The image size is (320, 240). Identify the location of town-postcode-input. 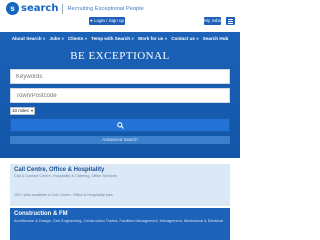
(120, 95).